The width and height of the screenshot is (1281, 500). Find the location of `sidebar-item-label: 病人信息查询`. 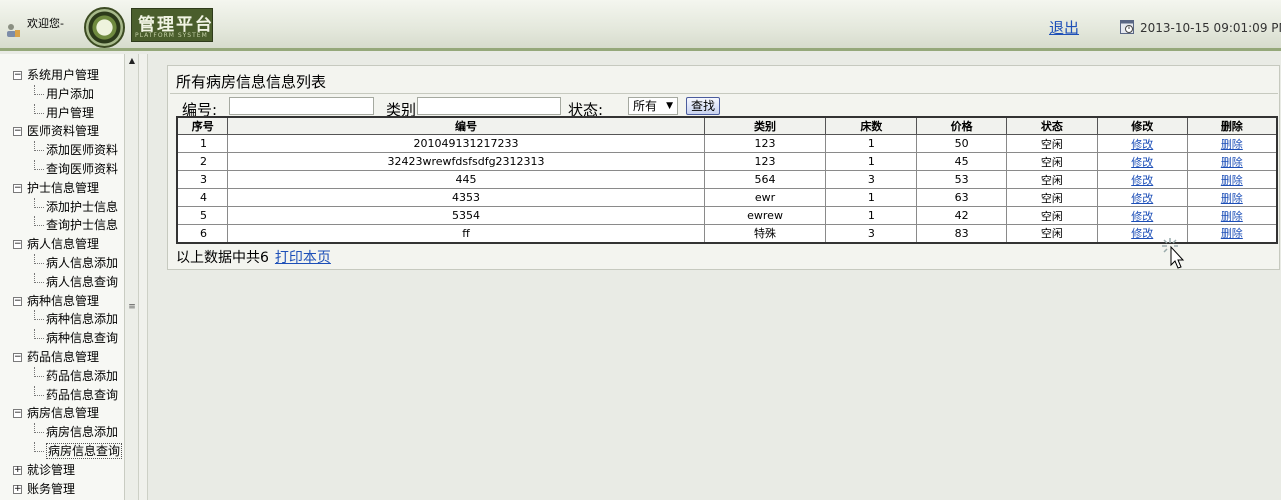

sidebar-item-label: 病人信息查询 is located at coordinates (82, 281).